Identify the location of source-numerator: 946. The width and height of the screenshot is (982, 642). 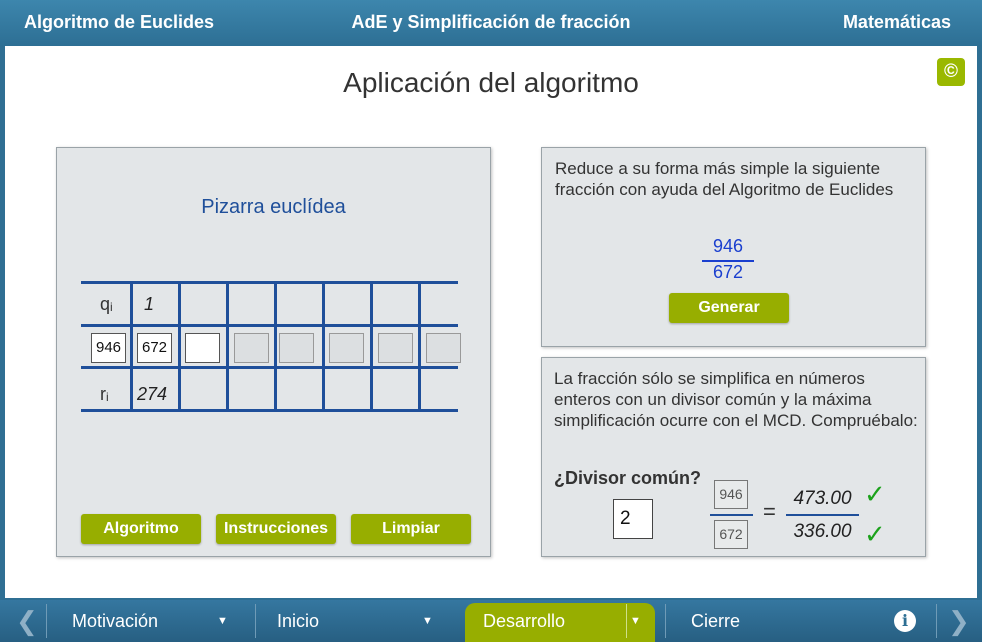
(731, 494).